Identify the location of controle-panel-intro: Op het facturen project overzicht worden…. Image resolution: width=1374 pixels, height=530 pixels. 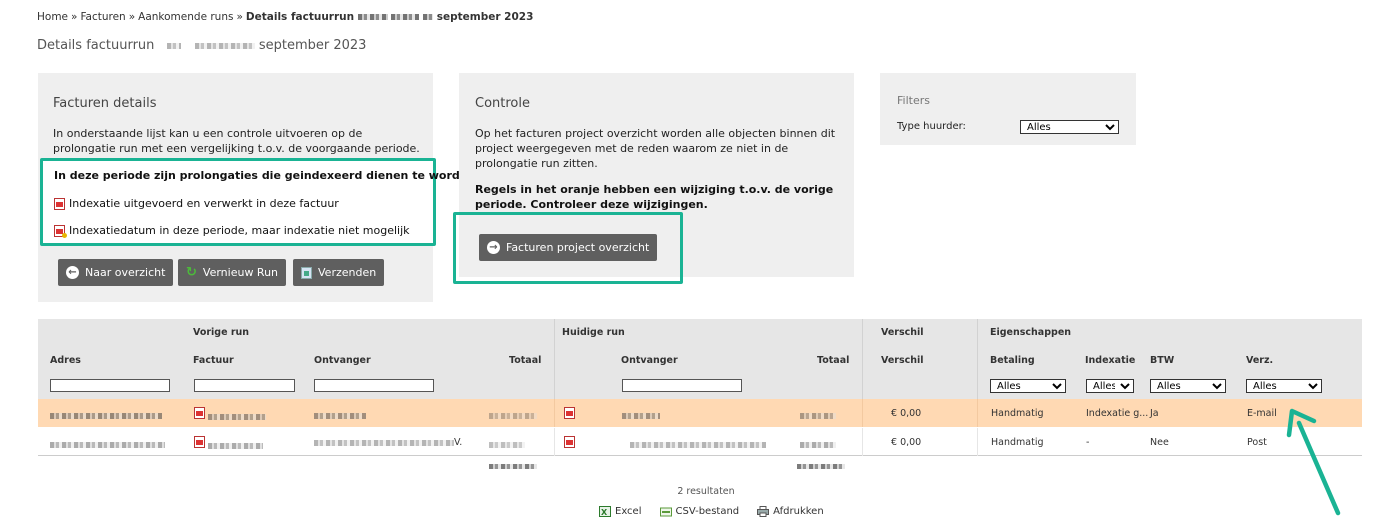
(655, 148).